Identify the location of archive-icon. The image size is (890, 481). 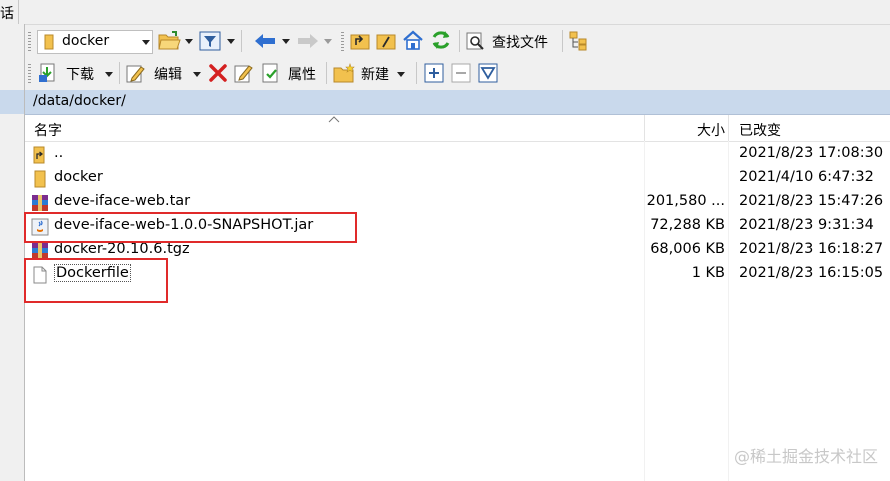
(40, 203).